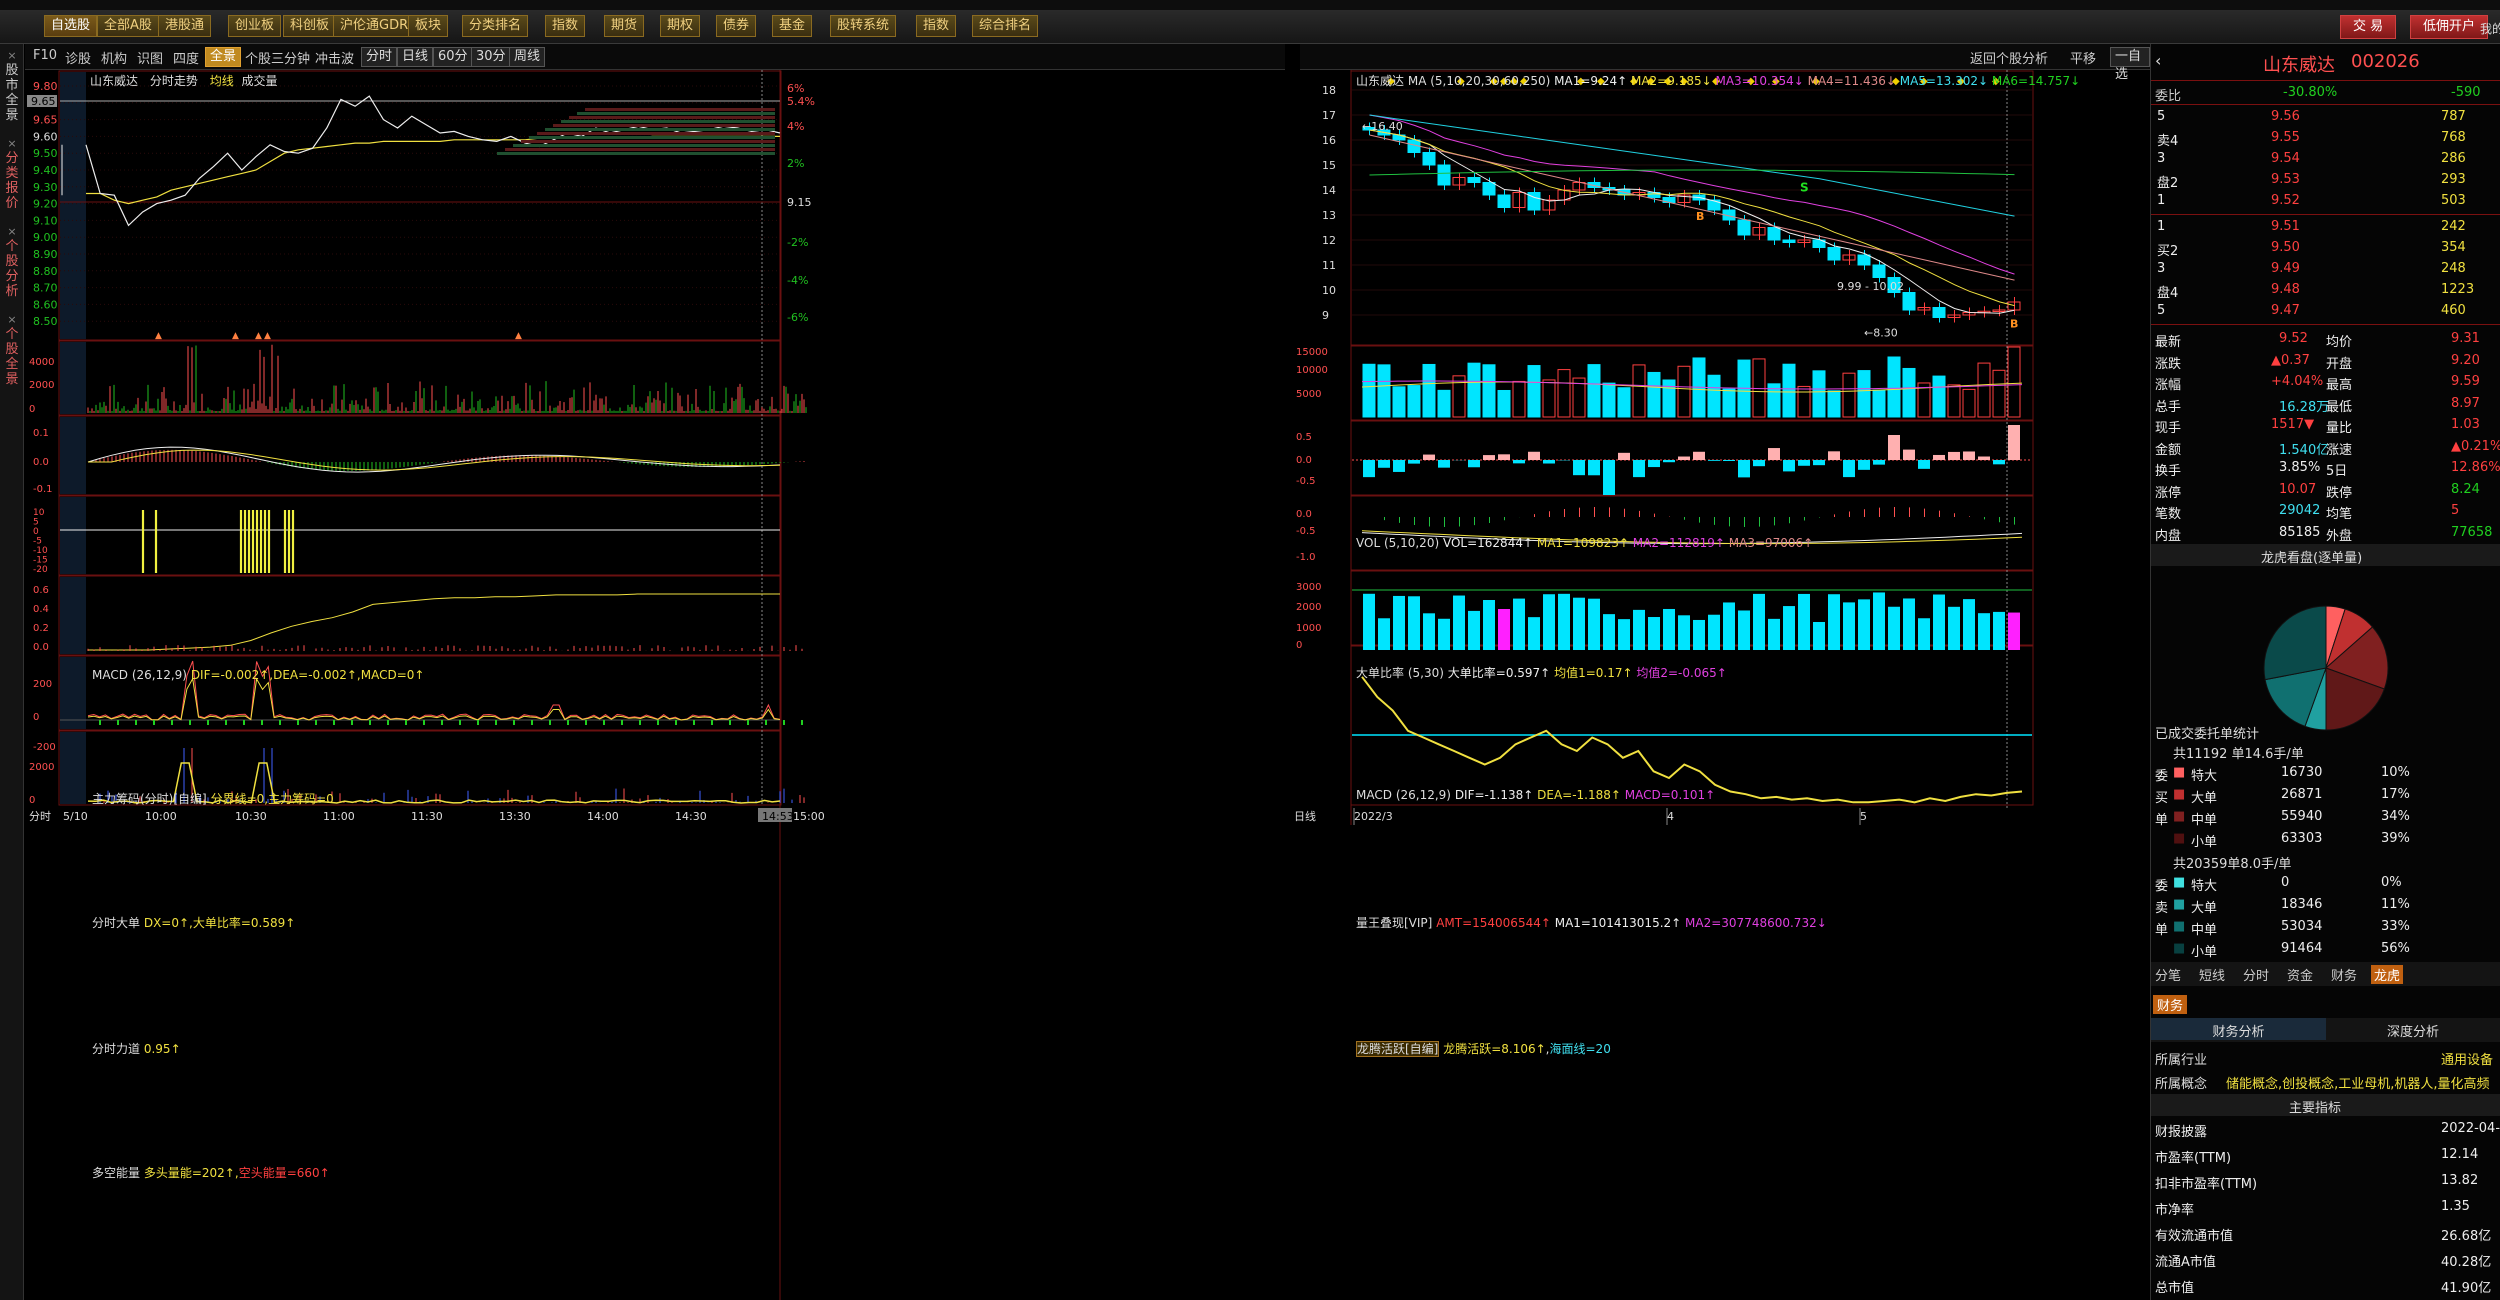 Image resolution: width=2500 pixels, height=1300 pixels. What do you see at coordinates (936, 26) in the screenshot?
I see `toolbar-item-index2: 指数` at bounding box center [936, 26].